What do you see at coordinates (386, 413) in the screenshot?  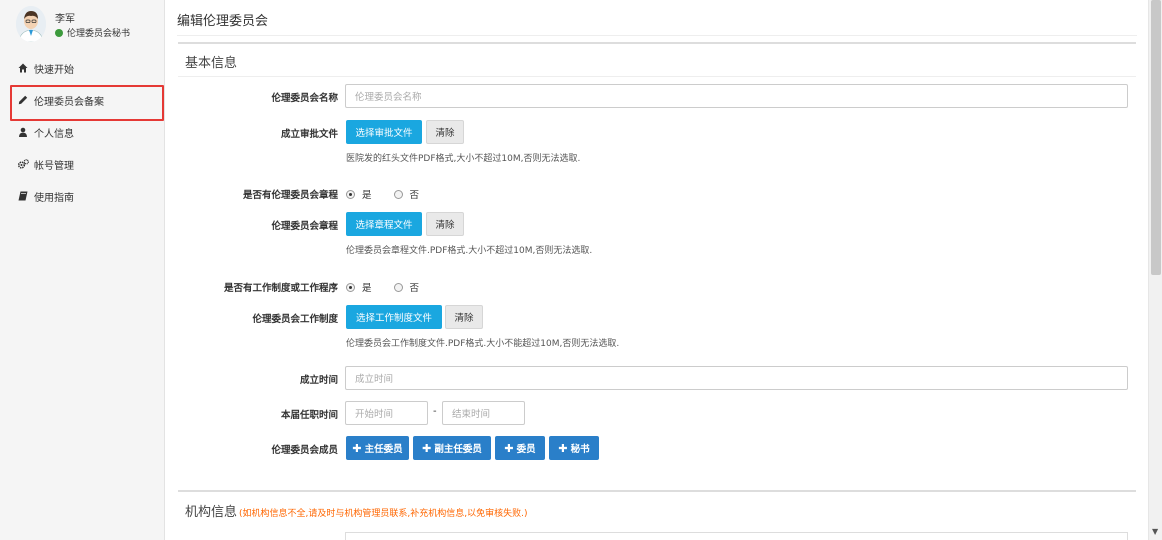 I see `term-start-input: 开始时间` at bounding box center [386, 413].